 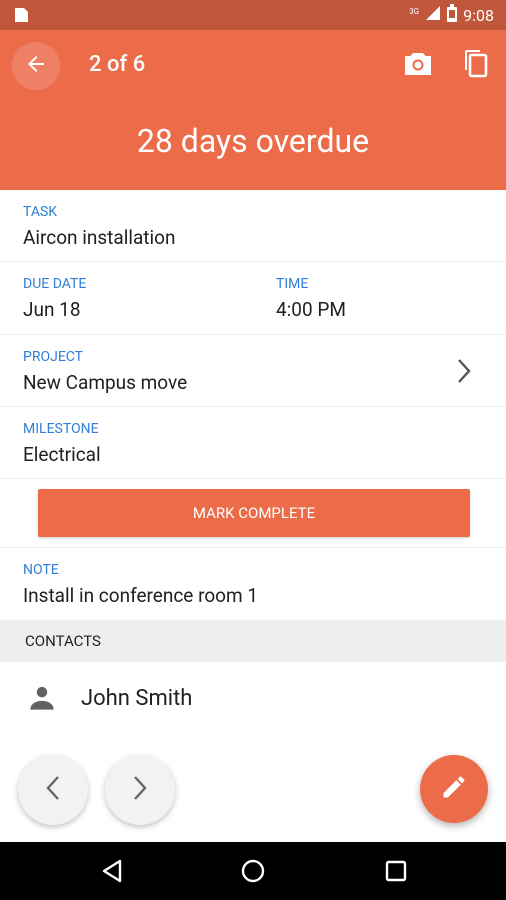 I want to click on battery-icon, so click(x=452, y=15).